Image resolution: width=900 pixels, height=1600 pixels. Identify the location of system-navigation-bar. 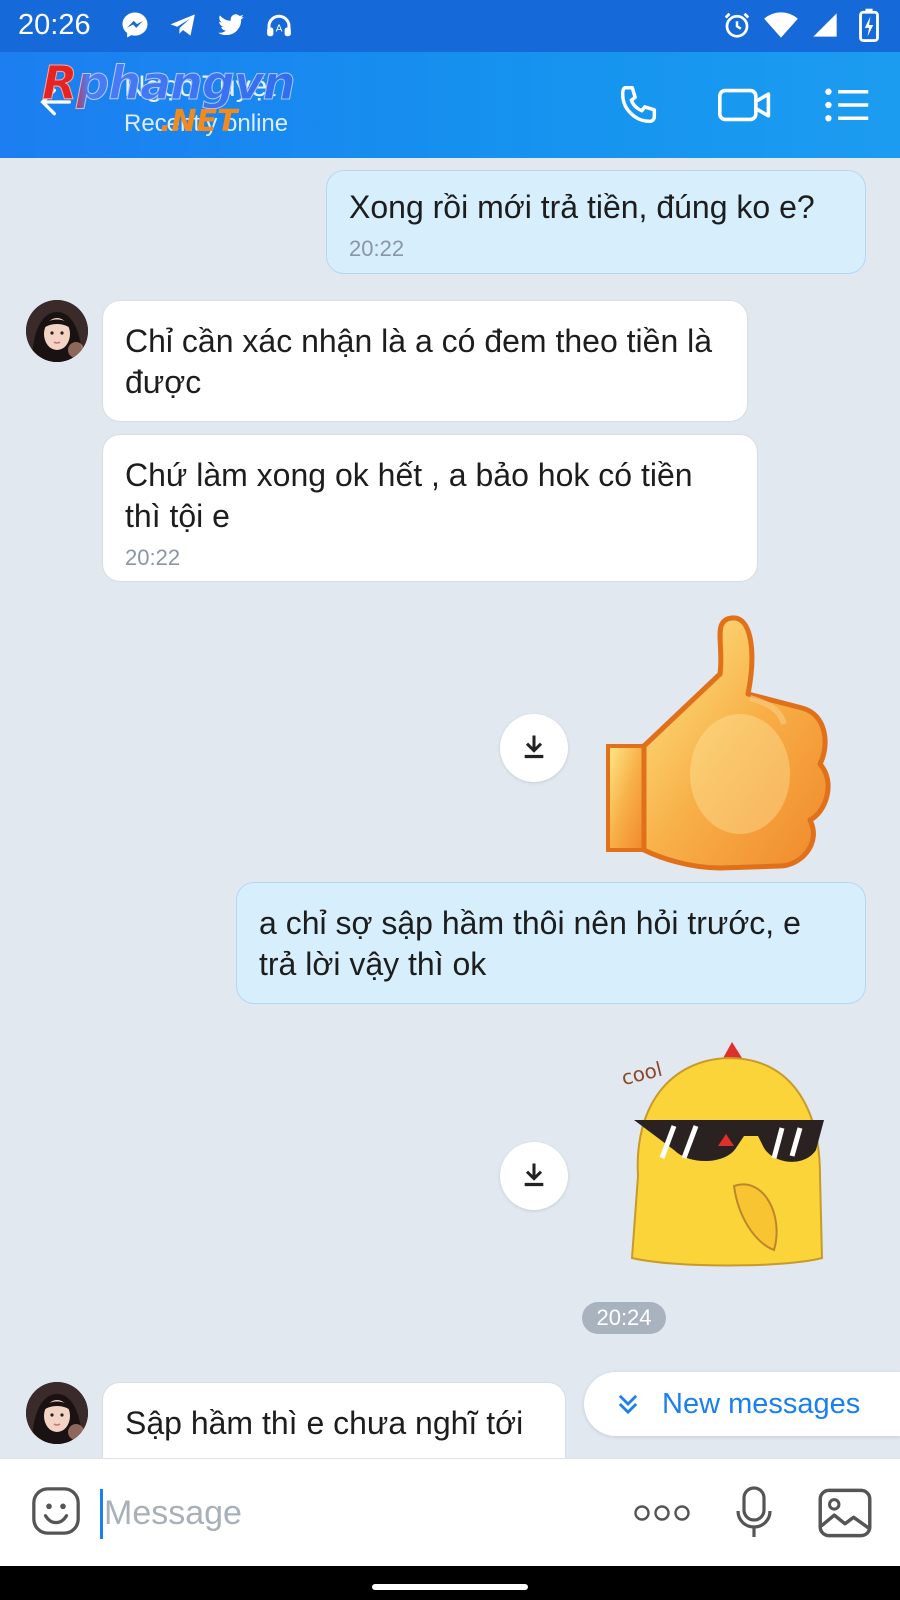
(450, 1583).